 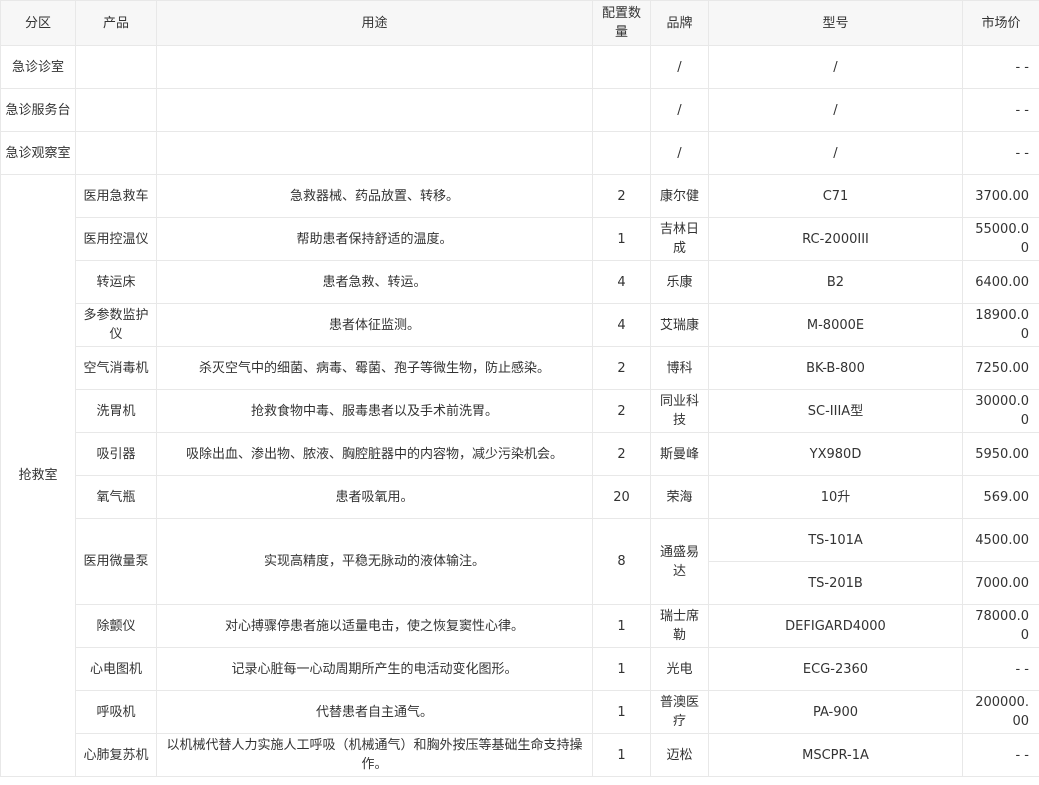 What do you see at coordinates (374, 454) in the screenshot?
I see `use-cell: 吸除出血、渗出物、脓液、胸腔脏器中的内容物，减少污染机会。` at bounding box center [374, 454].